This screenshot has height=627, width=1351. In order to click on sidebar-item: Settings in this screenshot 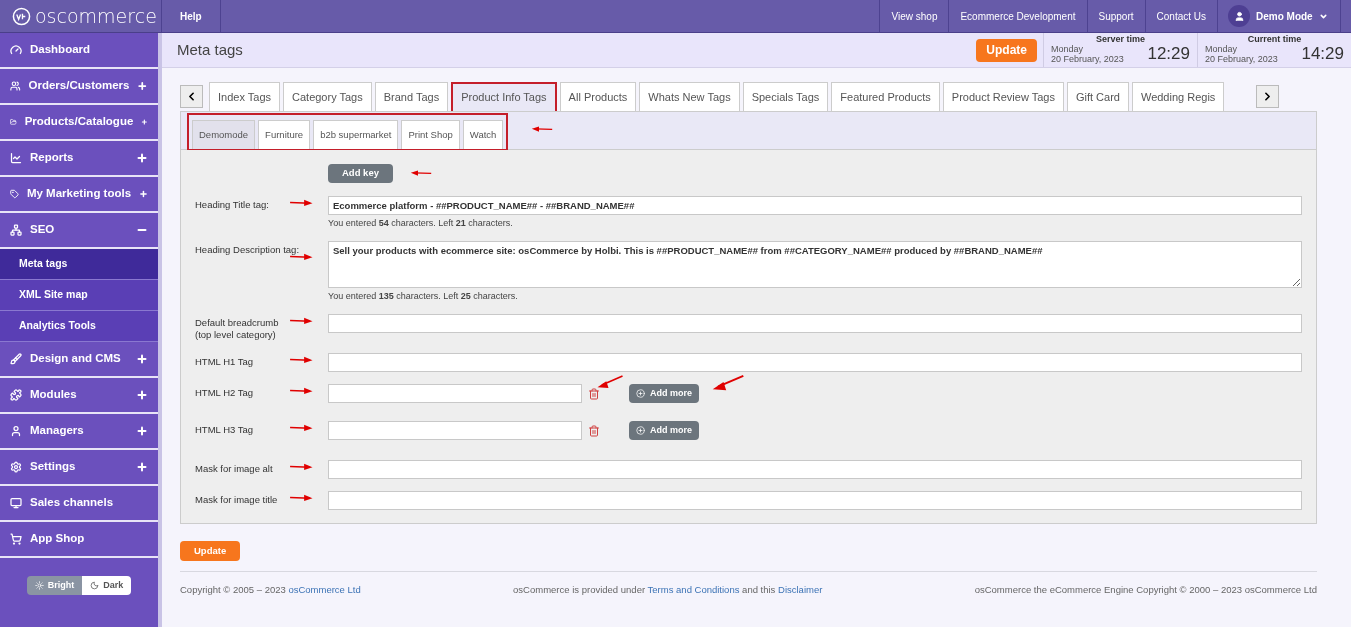, I will do `click(79, 468)`.